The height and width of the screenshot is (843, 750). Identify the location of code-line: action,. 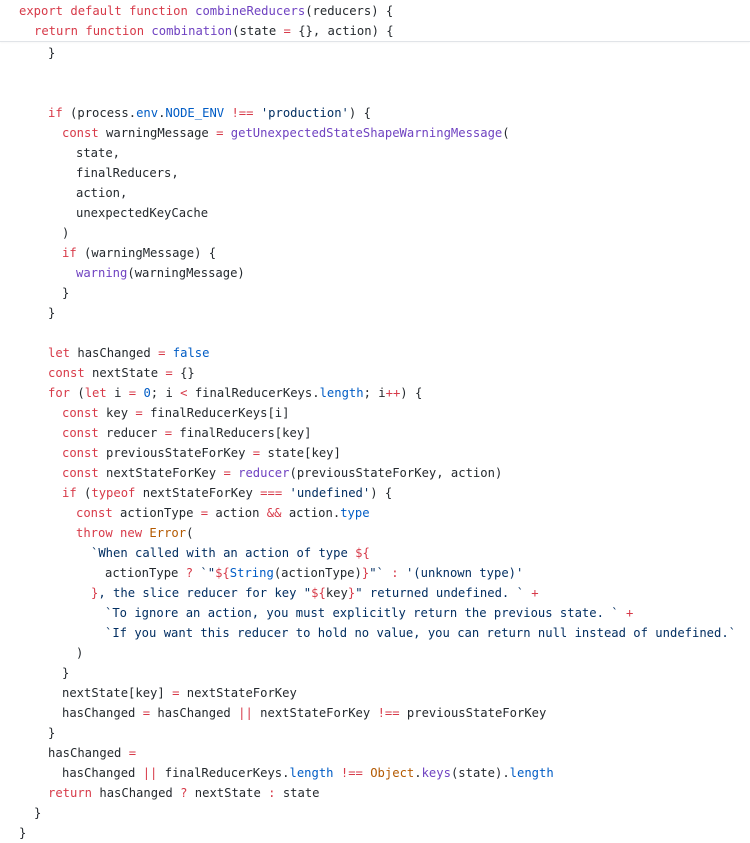
(101, 193).